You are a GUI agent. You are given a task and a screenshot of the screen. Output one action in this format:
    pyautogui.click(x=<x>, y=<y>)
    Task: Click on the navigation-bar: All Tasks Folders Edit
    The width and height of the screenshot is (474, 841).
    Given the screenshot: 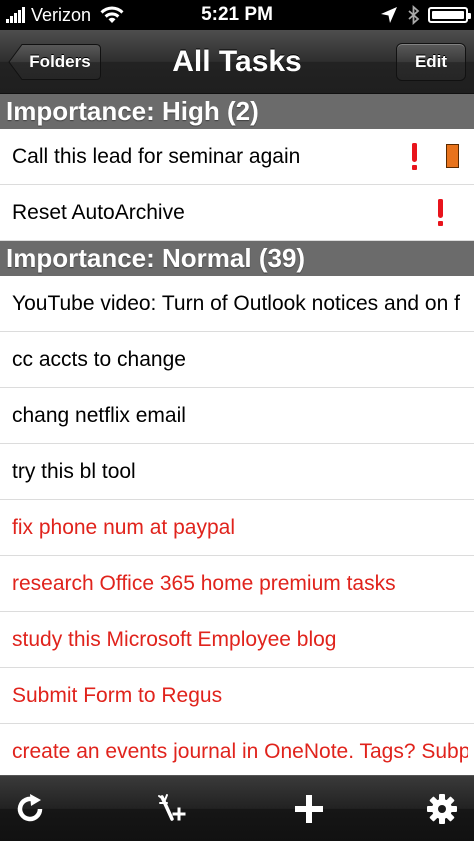 What is the action you would take?
    pyautogui.click(x=237, y=62)
    